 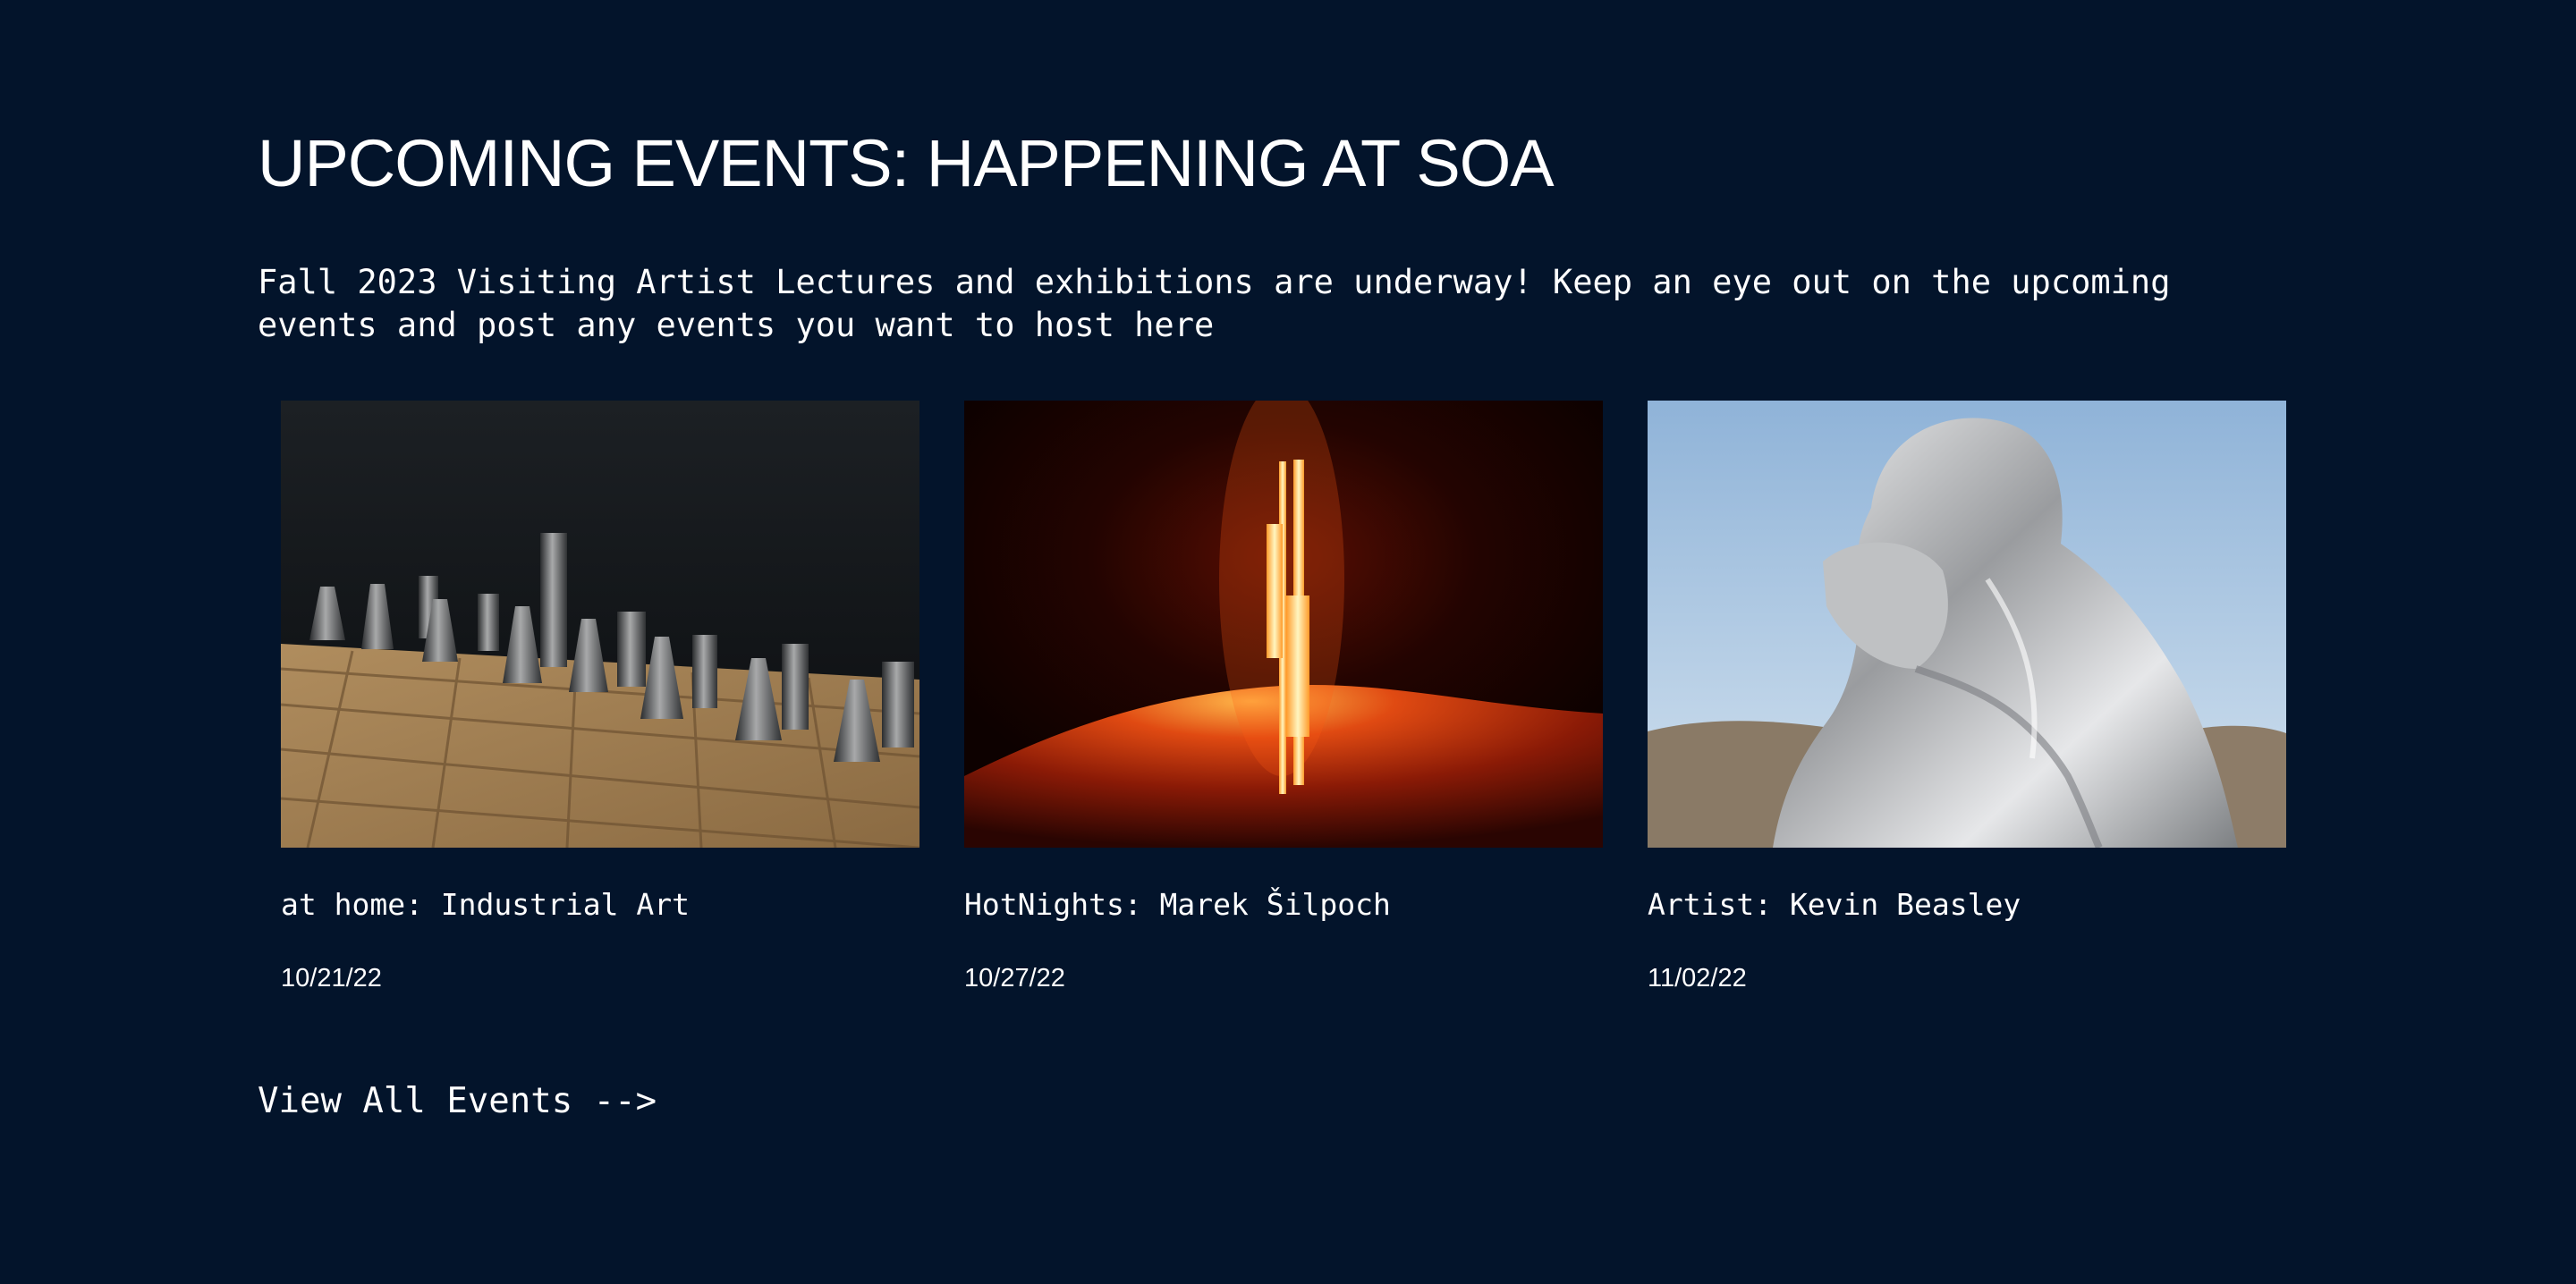 I want to click on chess-set-photo-icon, so click(x=600, y=624).